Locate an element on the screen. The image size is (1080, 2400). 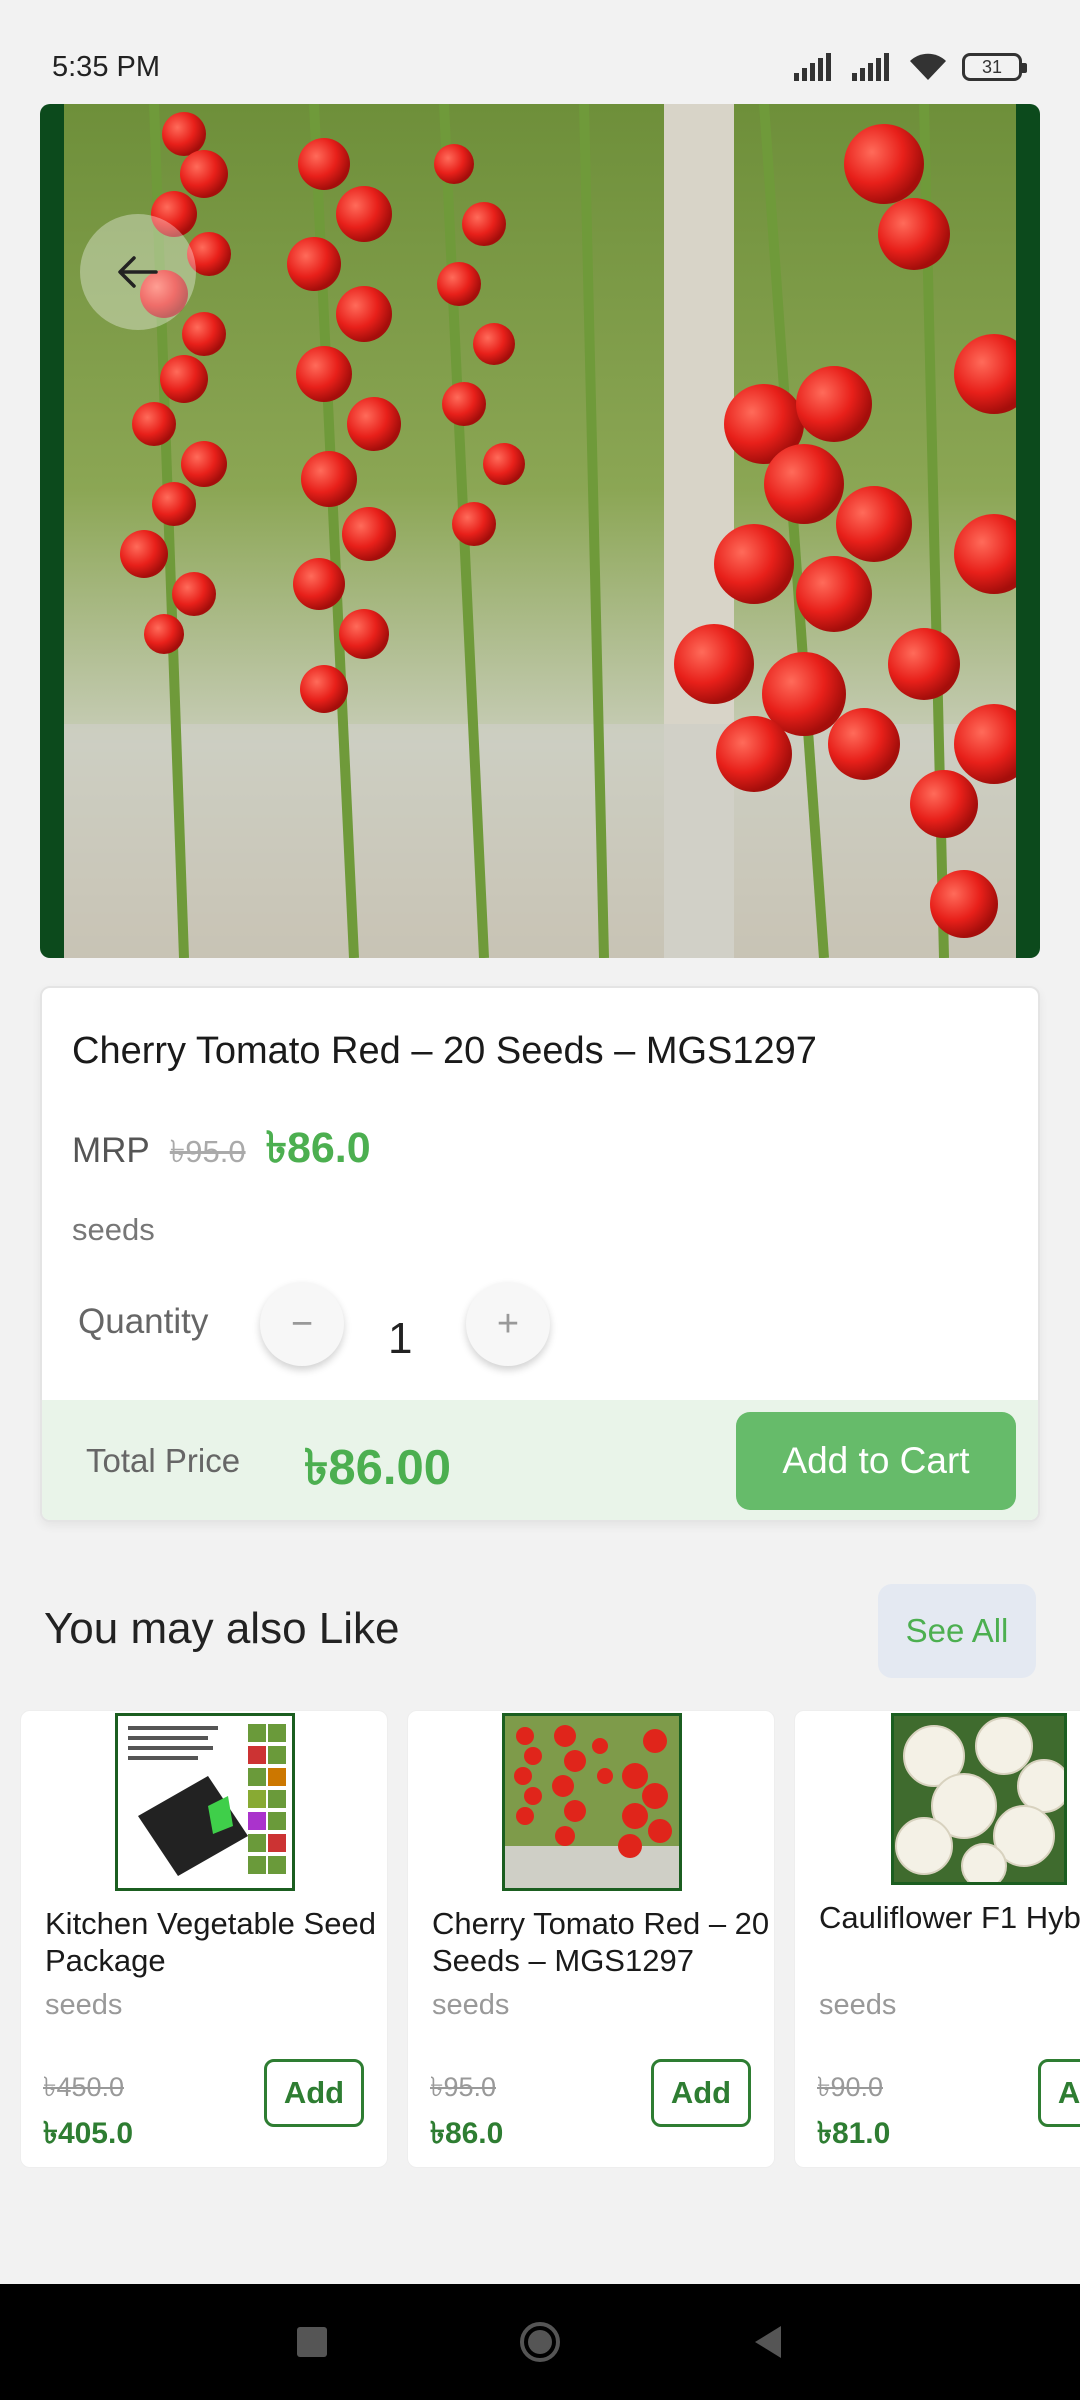
related-section-title: You may also Like is located at coordinates (222, 1628).